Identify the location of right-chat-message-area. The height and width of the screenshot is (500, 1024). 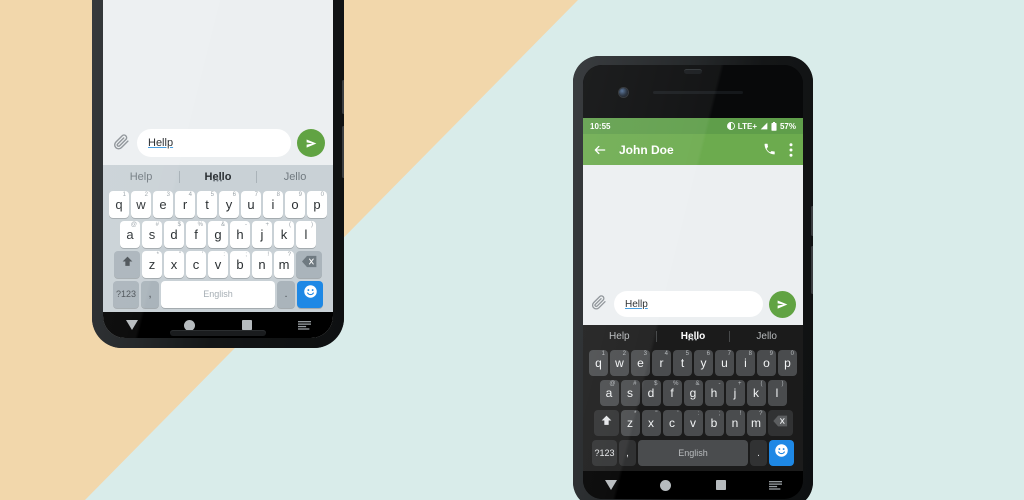
(693, 224).